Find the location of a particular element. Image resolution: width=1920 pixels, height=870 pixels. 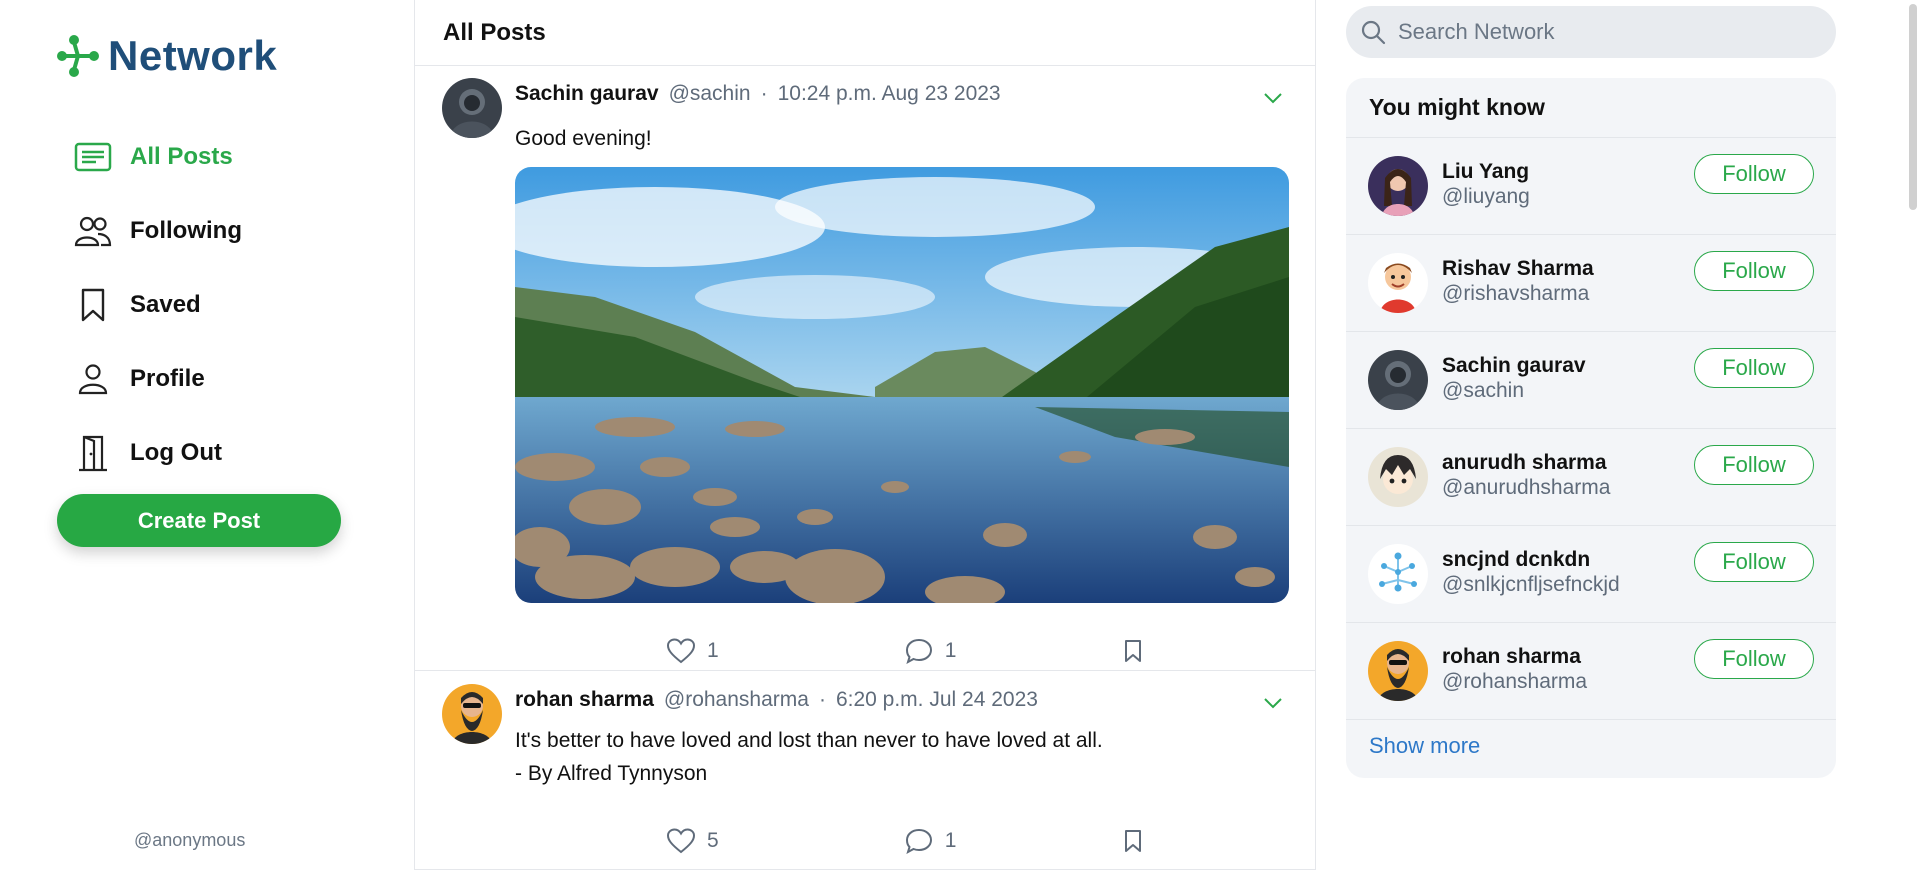

nav-label: Profile is located at coordinates (167, 378).